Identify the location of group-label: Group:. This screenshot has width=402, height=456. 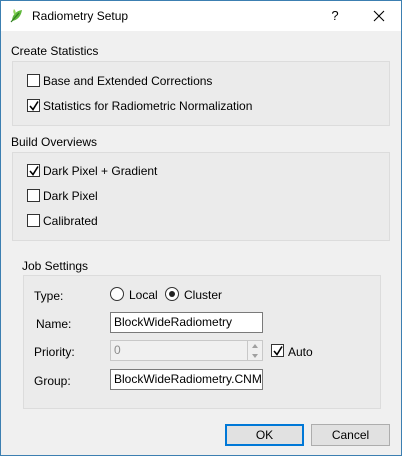
(52, 381).